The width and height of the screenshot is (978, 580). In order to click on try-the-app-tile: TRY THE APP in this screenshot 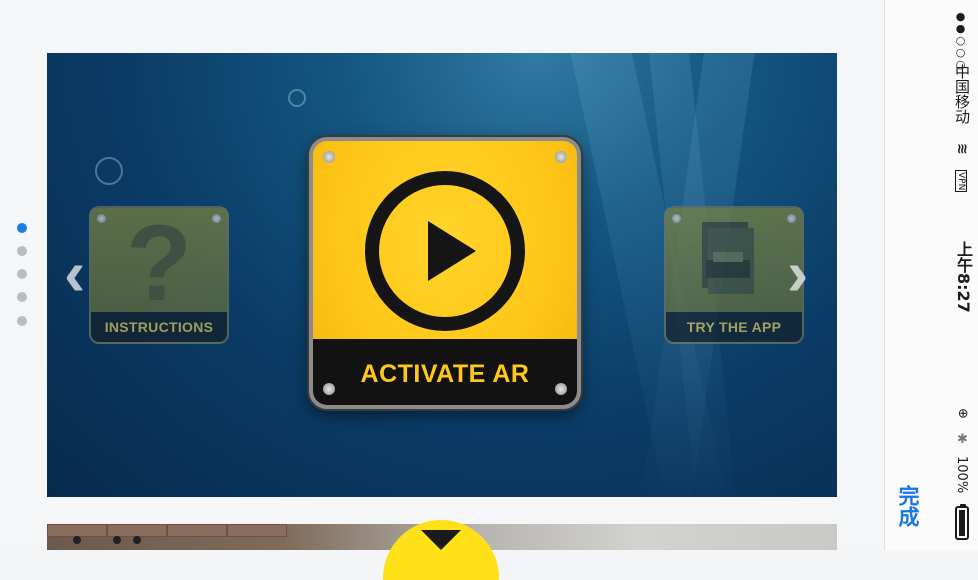, I will do `click(734, 275)`.